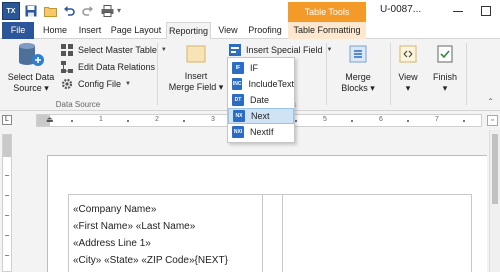 The width and height of the screenshot is (500, 272). What do you see at coordinates (261, 100) in the screenshot?
I see `menu-item-date: DT Date` at bounding box center [261, 100].